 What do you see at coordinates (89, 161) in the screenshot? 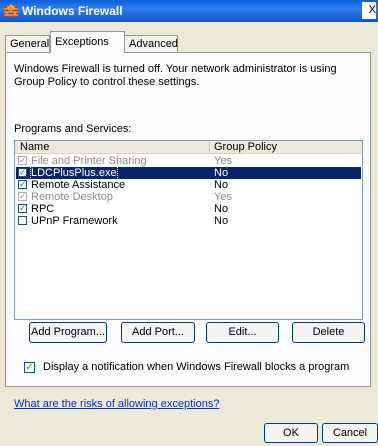
I see `program-name: File and Printer Sharing` at bounding box center [89, 161].